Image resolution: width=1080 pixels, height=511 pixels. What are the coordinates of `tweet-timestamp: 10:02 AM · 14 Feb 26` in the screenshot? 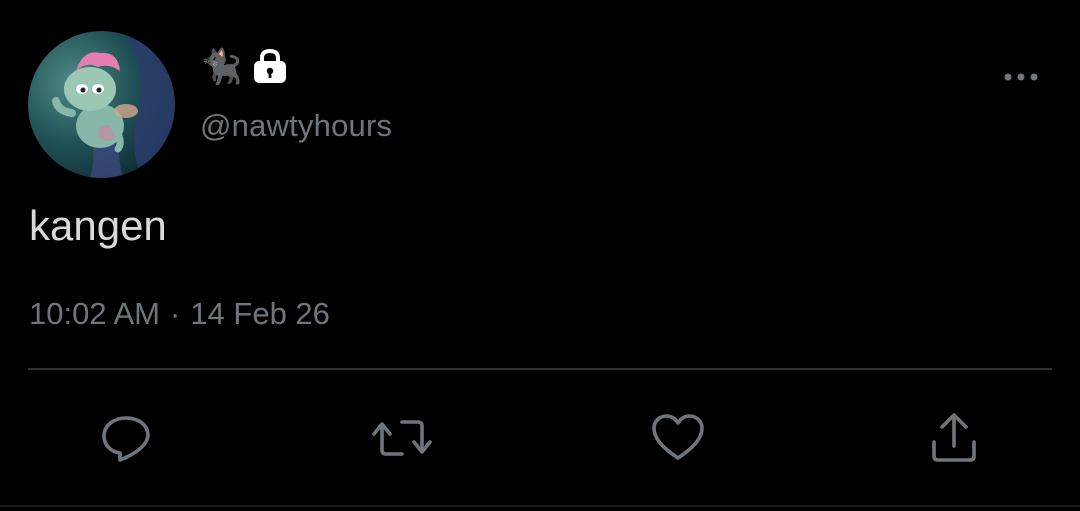 It's located at (179, 314).